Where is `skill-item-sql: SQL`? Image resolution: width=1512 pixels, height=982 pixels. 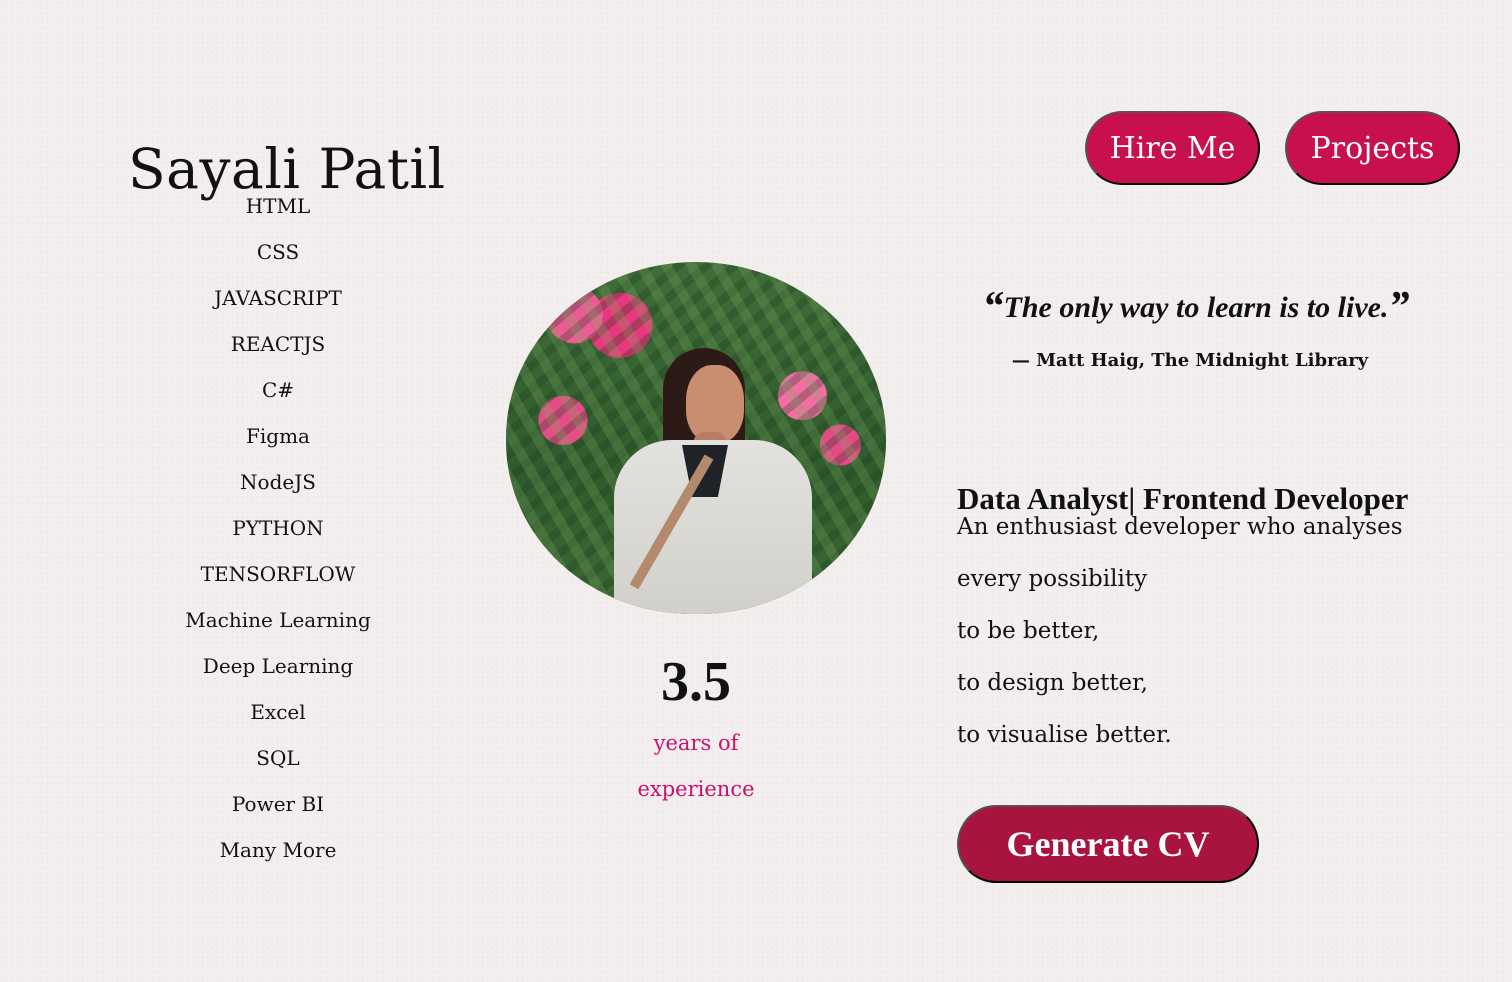 skill-item-sql: SQL is located at coordinates (278, 758).